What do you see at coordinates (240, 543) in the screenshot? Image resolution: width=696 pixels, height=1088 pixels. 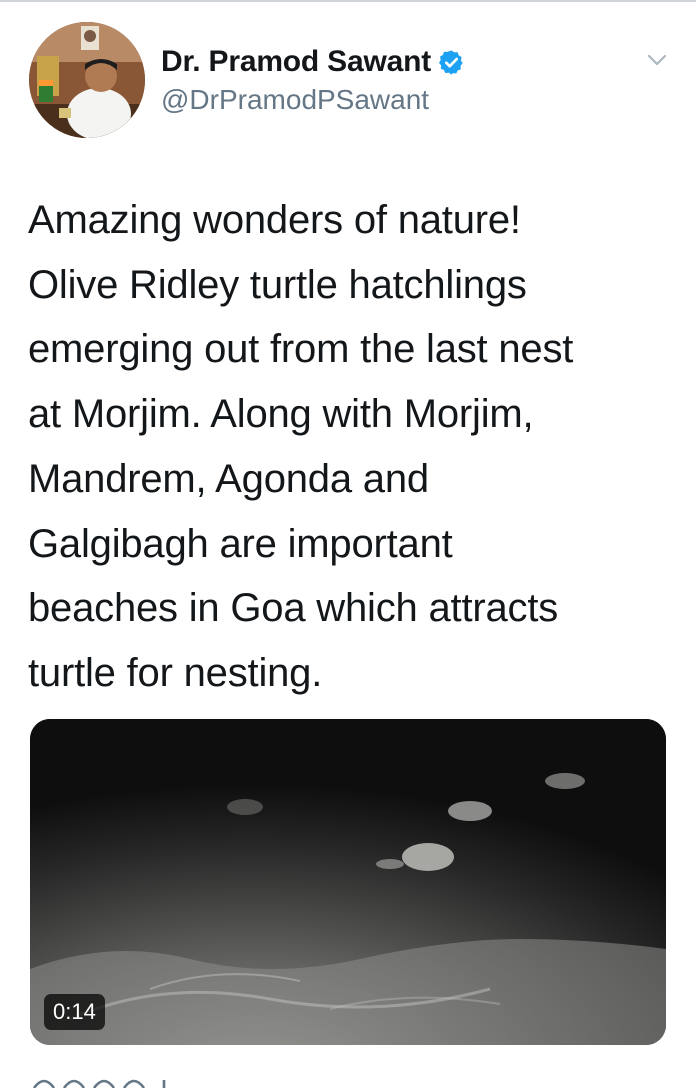 I see `tweet-text-line: Galgibagh are important` at bounding box center [240, 543].